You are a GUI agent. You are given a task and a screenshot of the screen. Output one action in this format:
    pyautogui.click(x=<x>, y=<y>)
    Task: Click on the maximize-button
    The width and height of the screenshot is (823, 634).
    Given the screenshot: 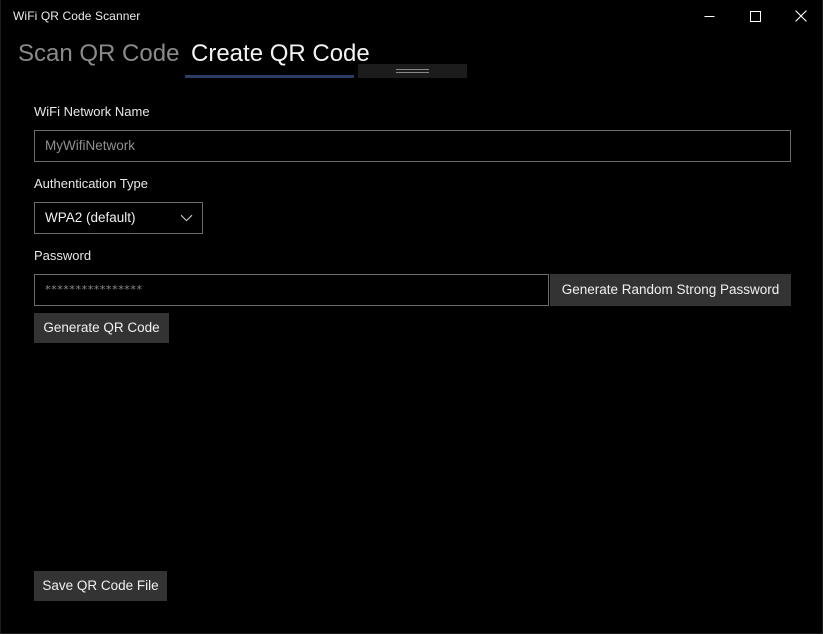 What is the action you would take?
    pyautogui.click(x=755, y=16)
    